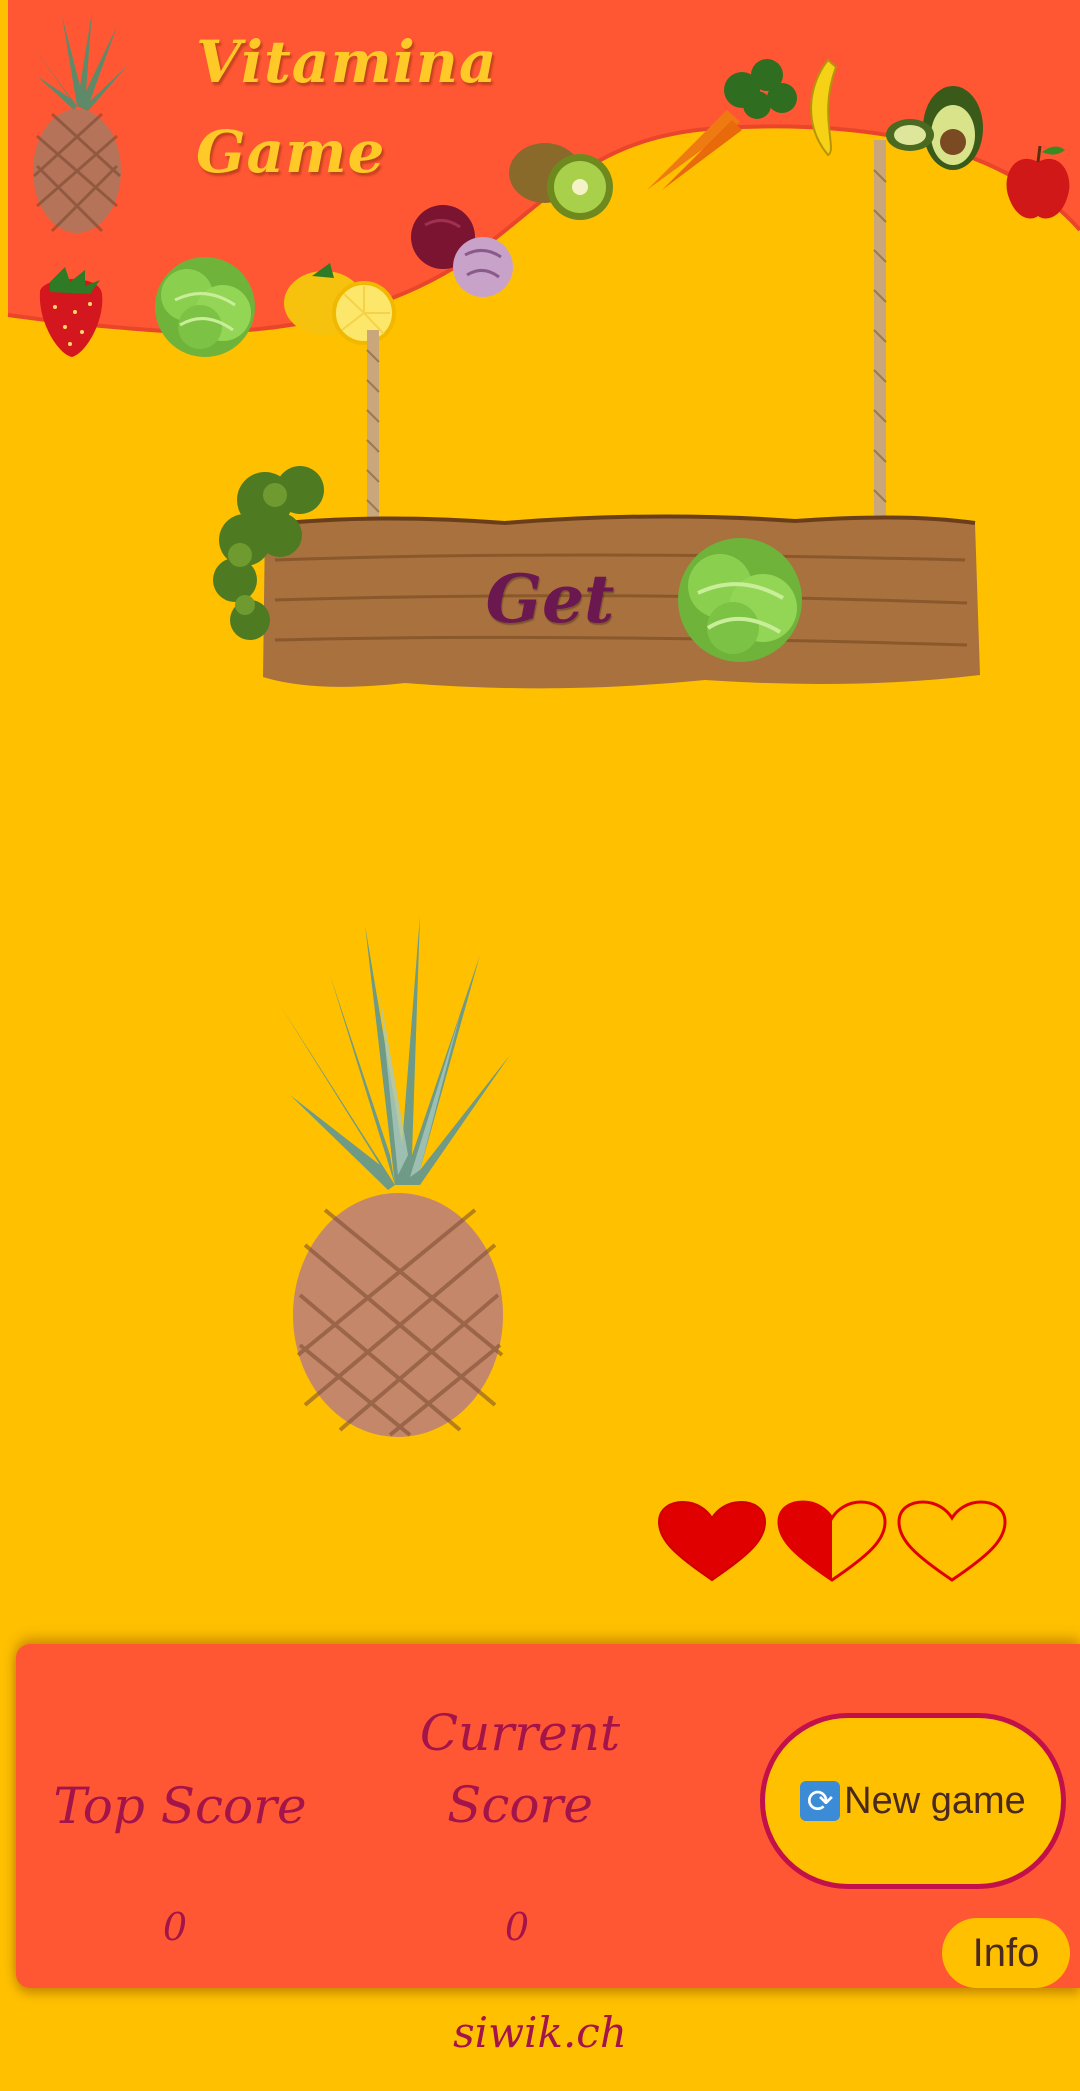 This screenshot has width=1080, height=2091. What do you see at coordinates (520, 1805) in the screenshot?
I see `current-score-label-line2: Score` at bounding box center [520, 1805].